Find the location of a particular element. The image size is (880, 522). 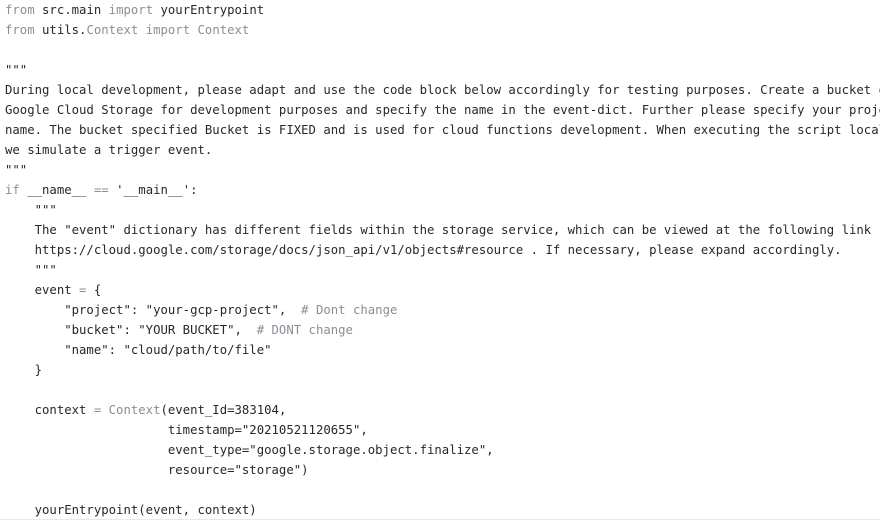

code-token: event is located at coordinates (42, 290).